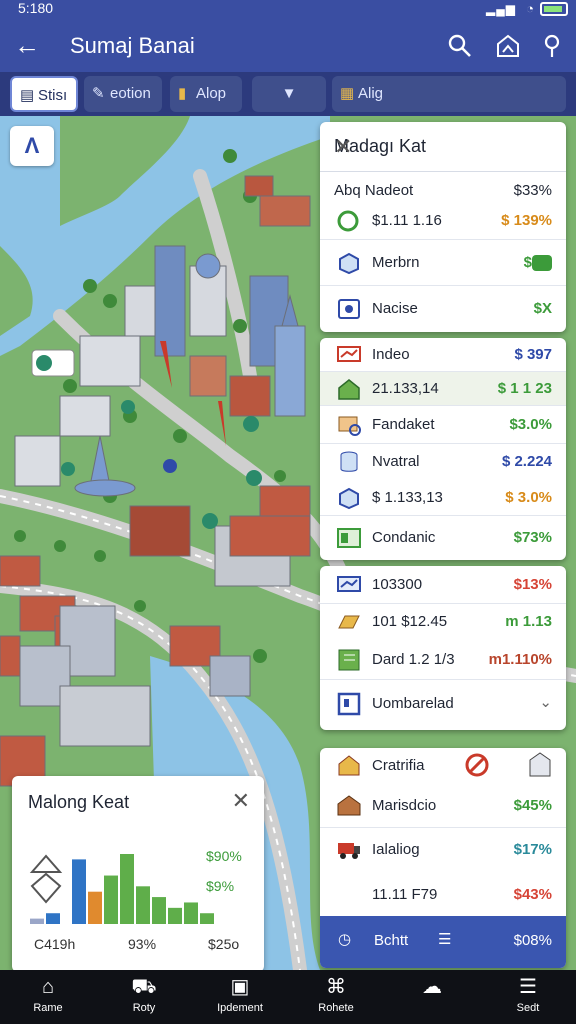  Describe the element at coordinates (443, 425) in the screenshot. I see `list-item: Fandaket $3.0%` at that location.